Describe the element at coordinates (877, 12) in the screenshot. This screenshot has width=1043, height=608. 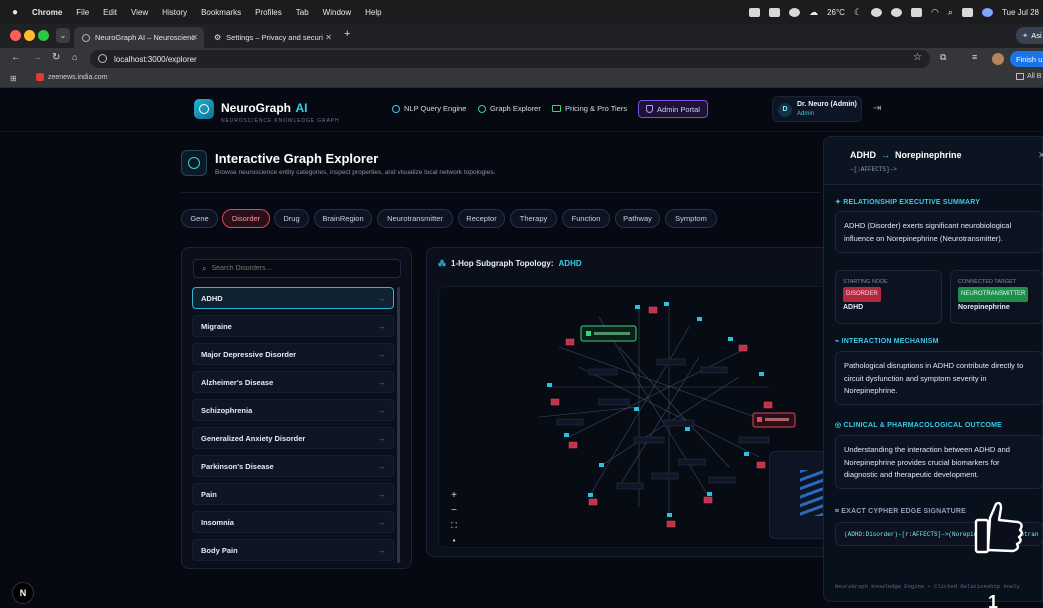
I see `play-icon` at that location.